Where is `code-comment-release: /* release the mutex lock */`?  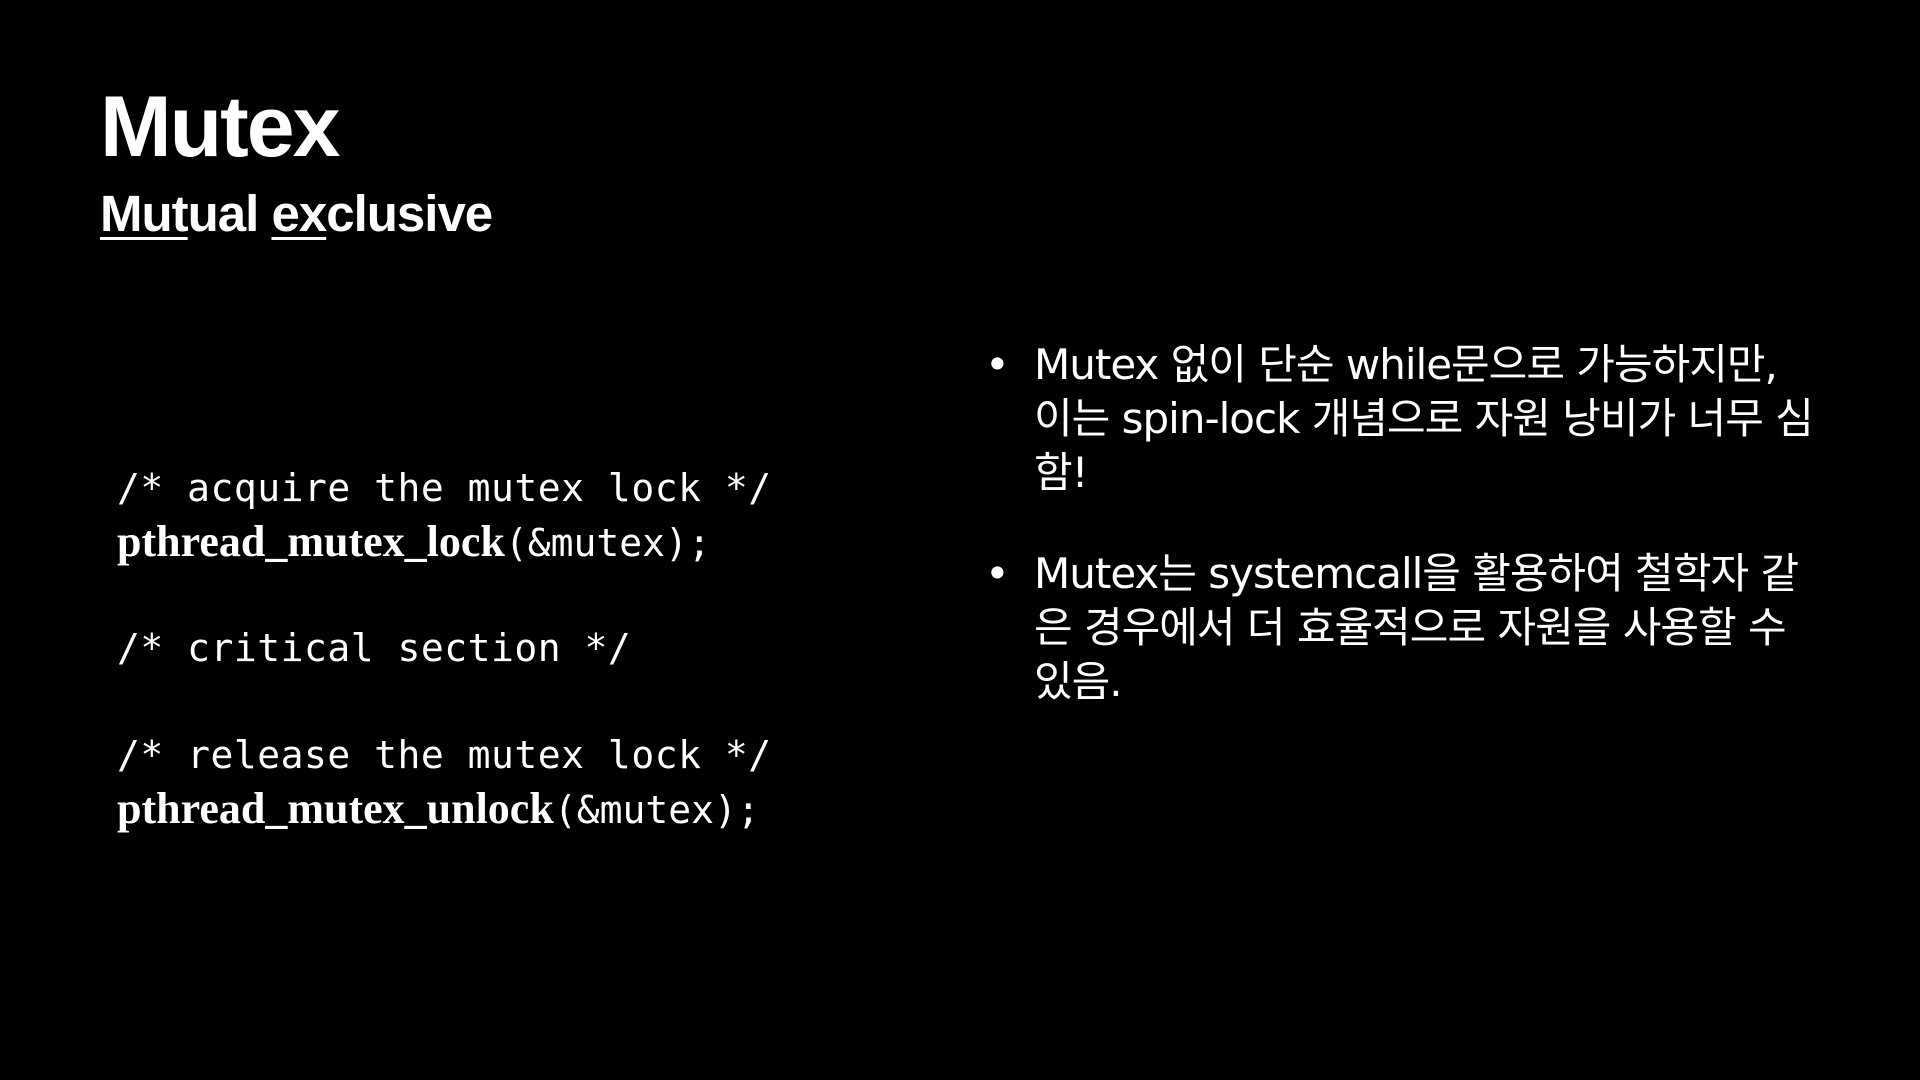 code-comment-release: /* release the mutex lock */ is located at coordinates (444, 755).